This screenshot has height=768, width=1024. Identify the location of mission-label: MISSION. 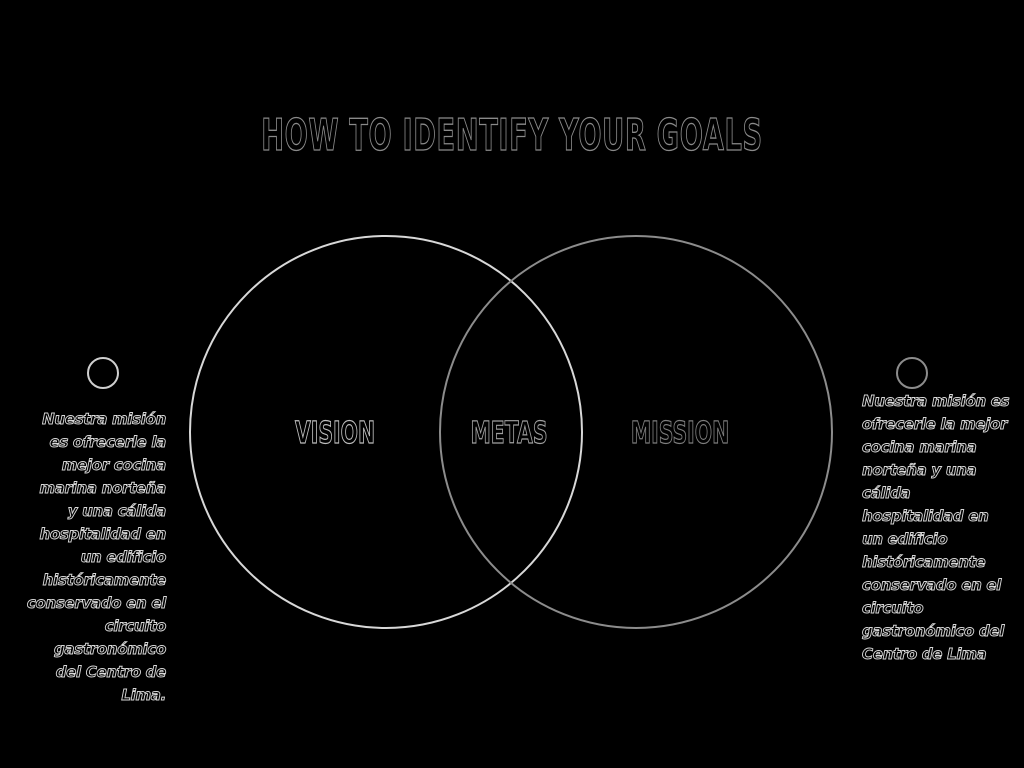
(680, 433).